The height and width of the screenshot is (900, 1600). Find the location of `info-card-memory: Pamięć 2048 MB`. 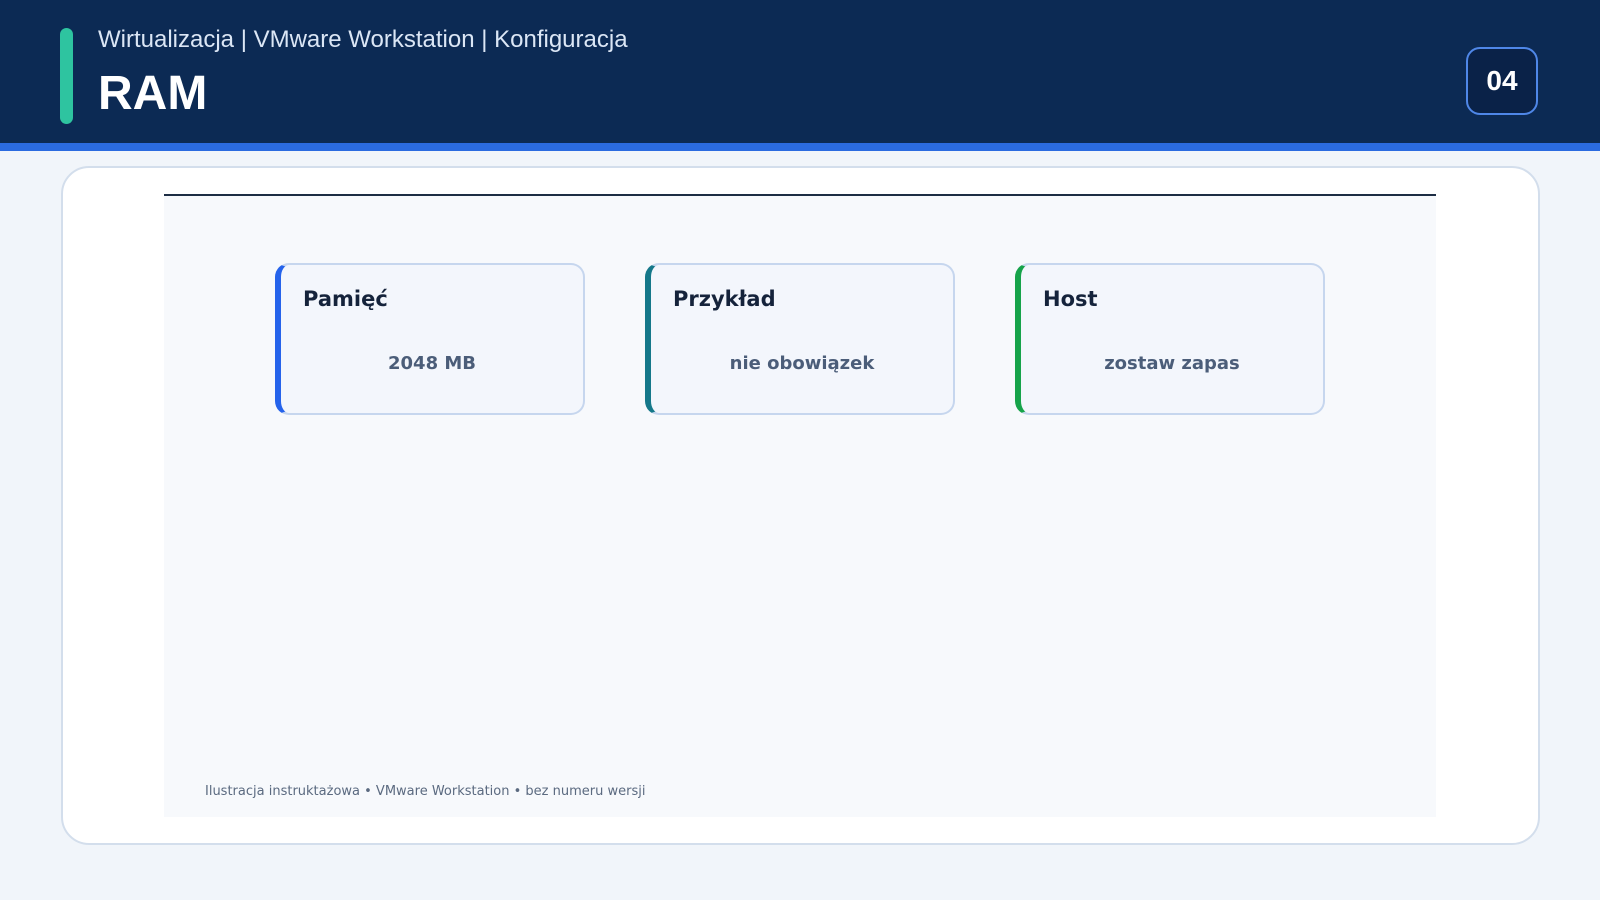

info-card-memory: Pamięć 2048 MB is located at coordinates (430, 339).